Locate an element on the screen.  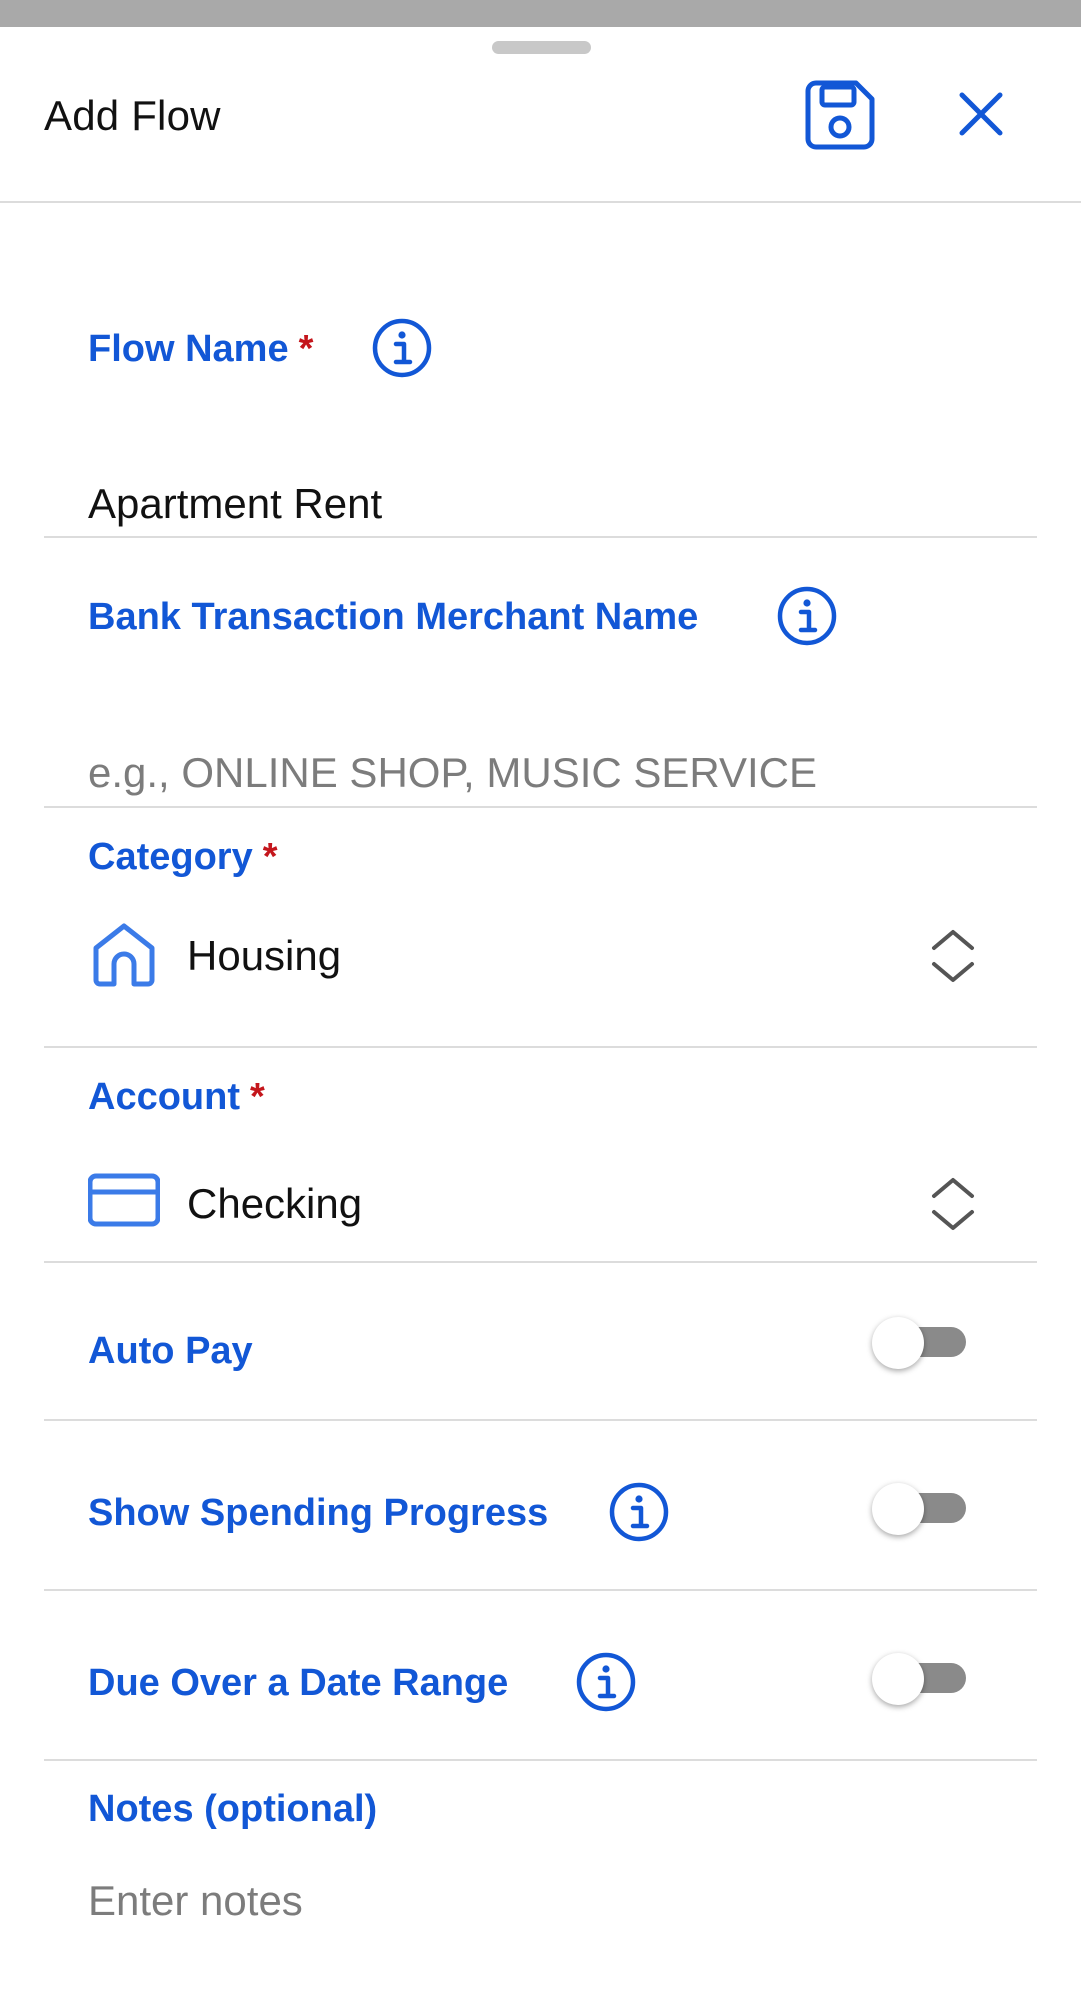
flow-name-input is located at coordinates (553, 504).